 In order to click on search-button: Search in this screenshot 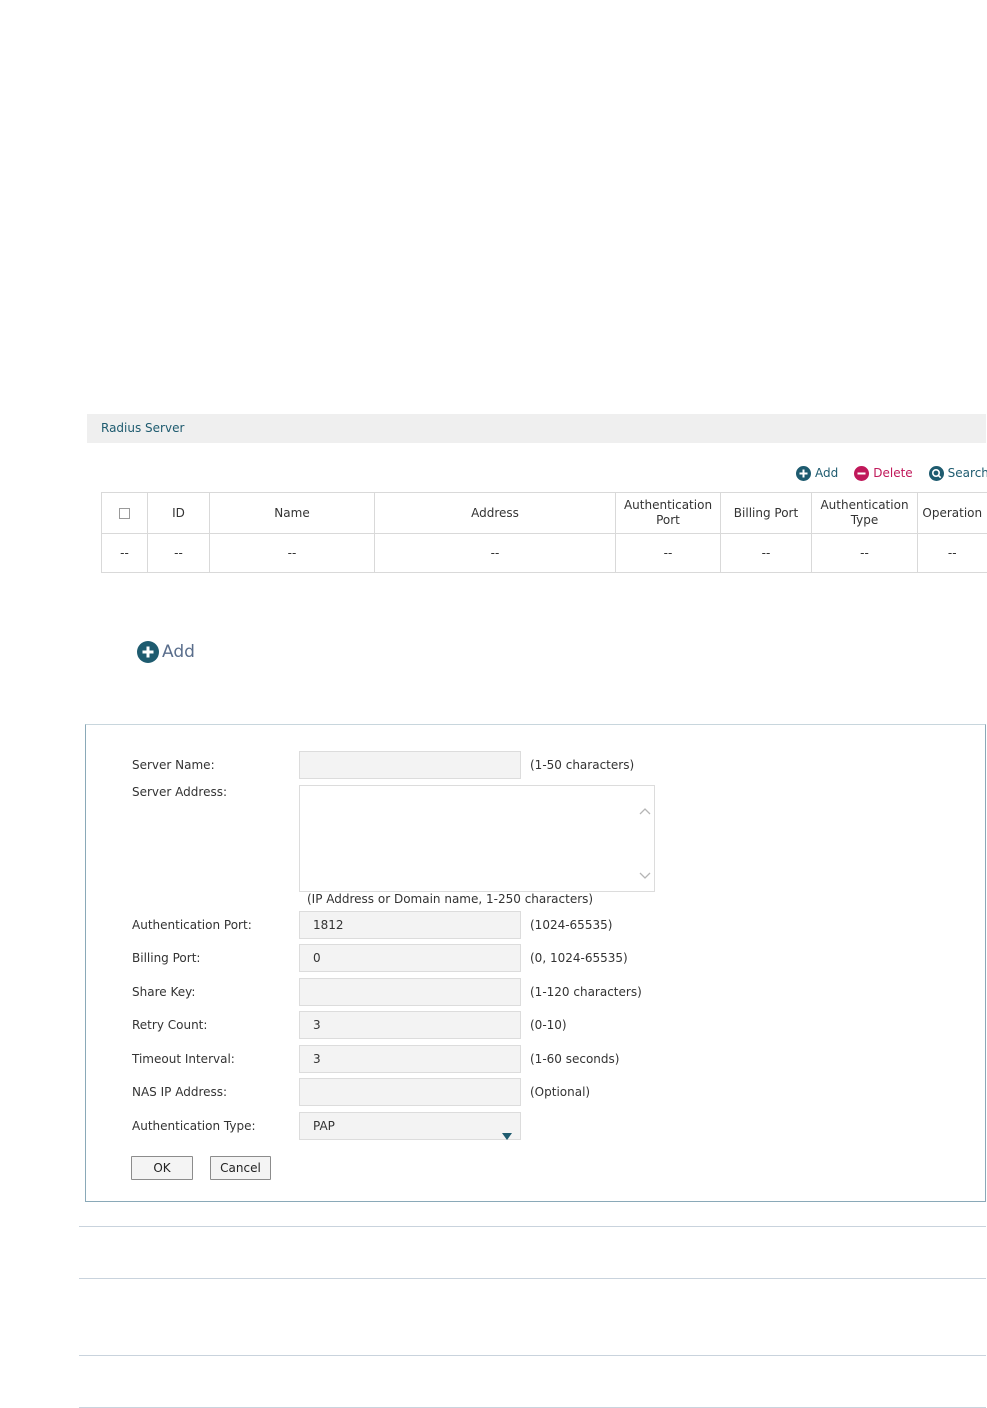, I will do `click(957, 473)`.